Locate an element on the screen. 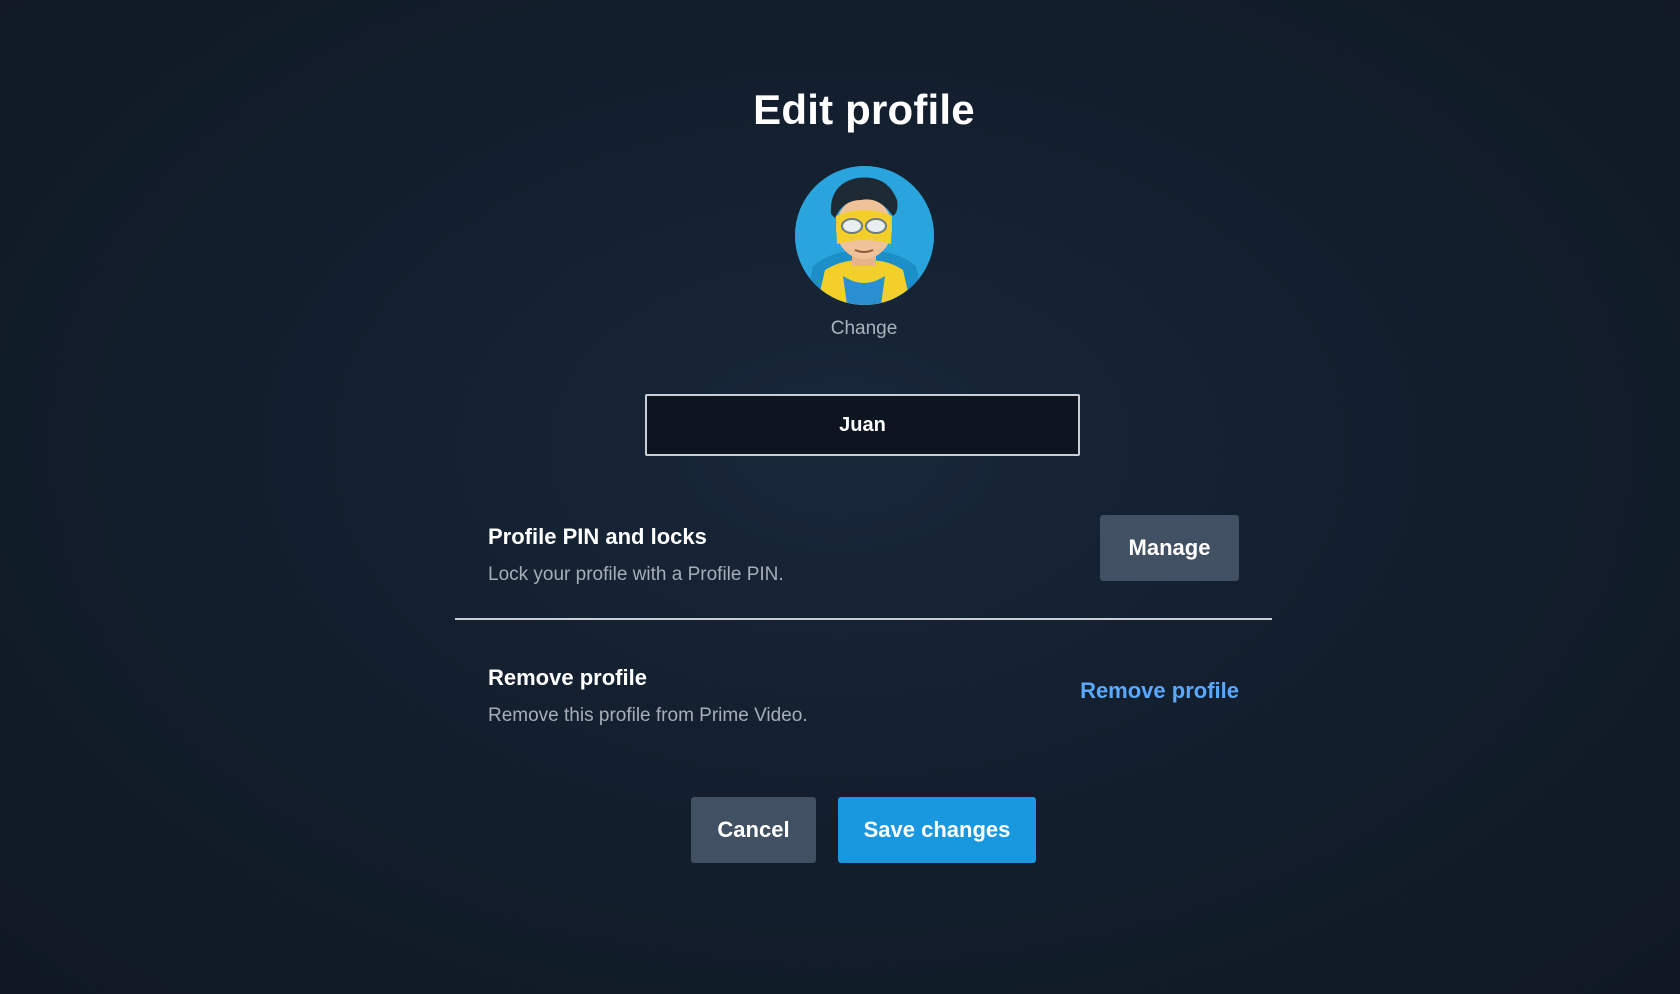  page-title: Edit profile is located at coordinates (864, 109).